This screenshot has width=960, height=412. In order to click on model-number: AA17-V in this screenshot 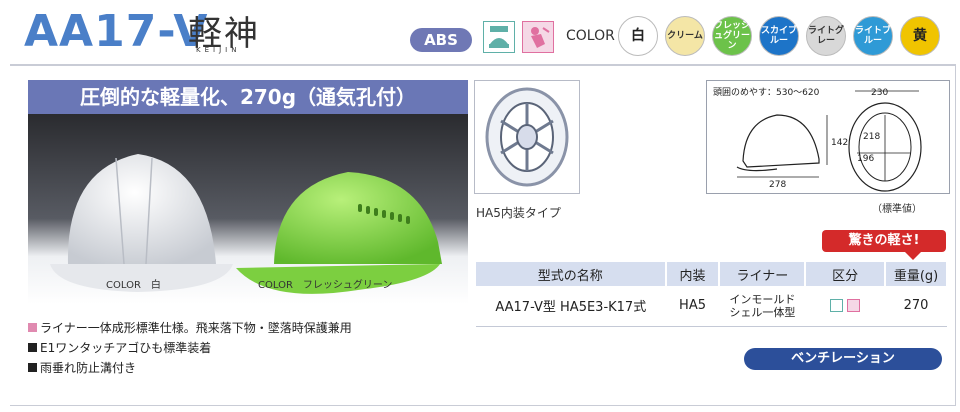, I will do `click(116, 31)`.